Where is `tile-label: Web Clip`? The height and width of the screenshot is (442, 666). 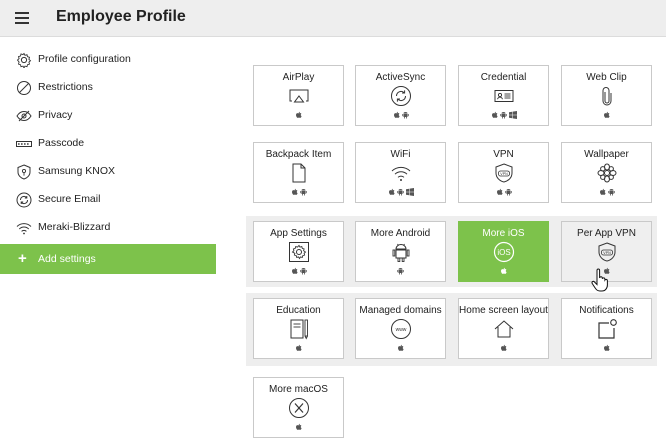
tile-label: Web Clip is located at coordinates (606, 77).